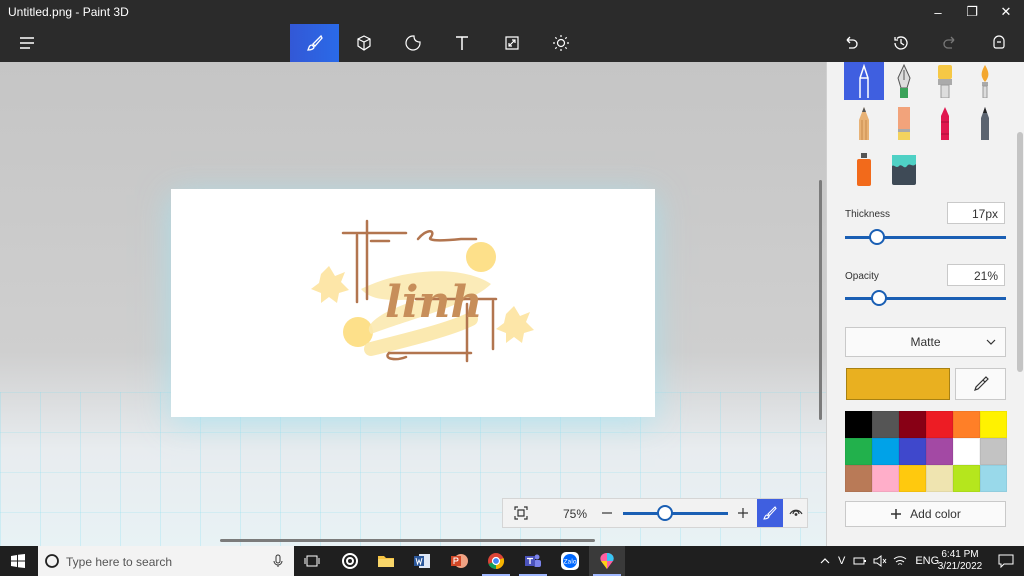 The image size is (1024, 576). Describe the element at coordinates (935, 514) in the screenshot. I see `add-color-label: Add color` at that location.